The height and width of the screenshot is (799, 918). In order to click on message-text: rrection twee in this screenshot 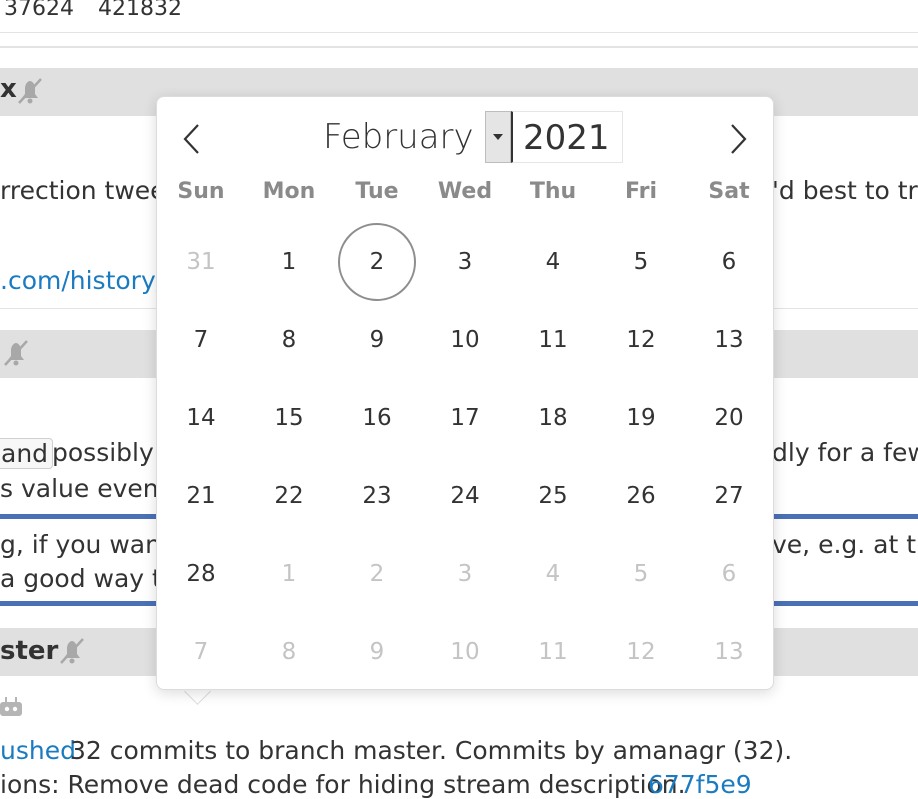, I will do `click(83, 190)`.